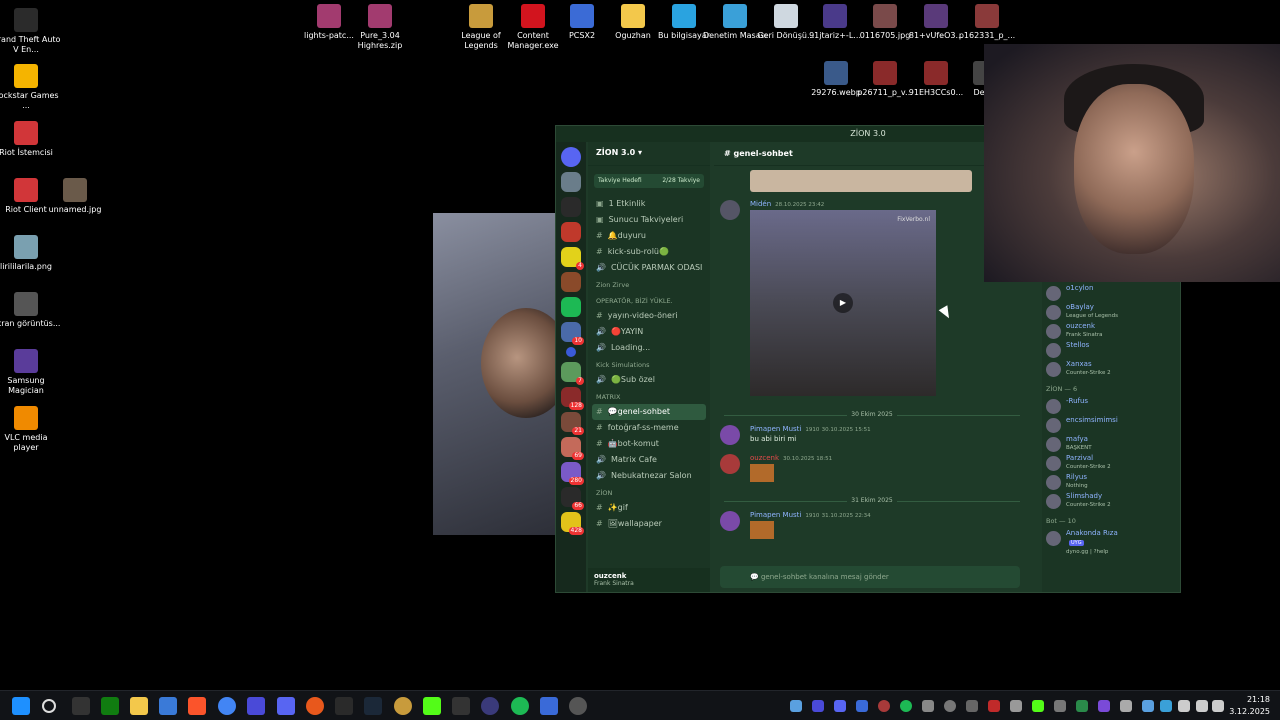 This screenshot has width=1280, height=720. I want to click on server-icon: 21, so click(572, 423).